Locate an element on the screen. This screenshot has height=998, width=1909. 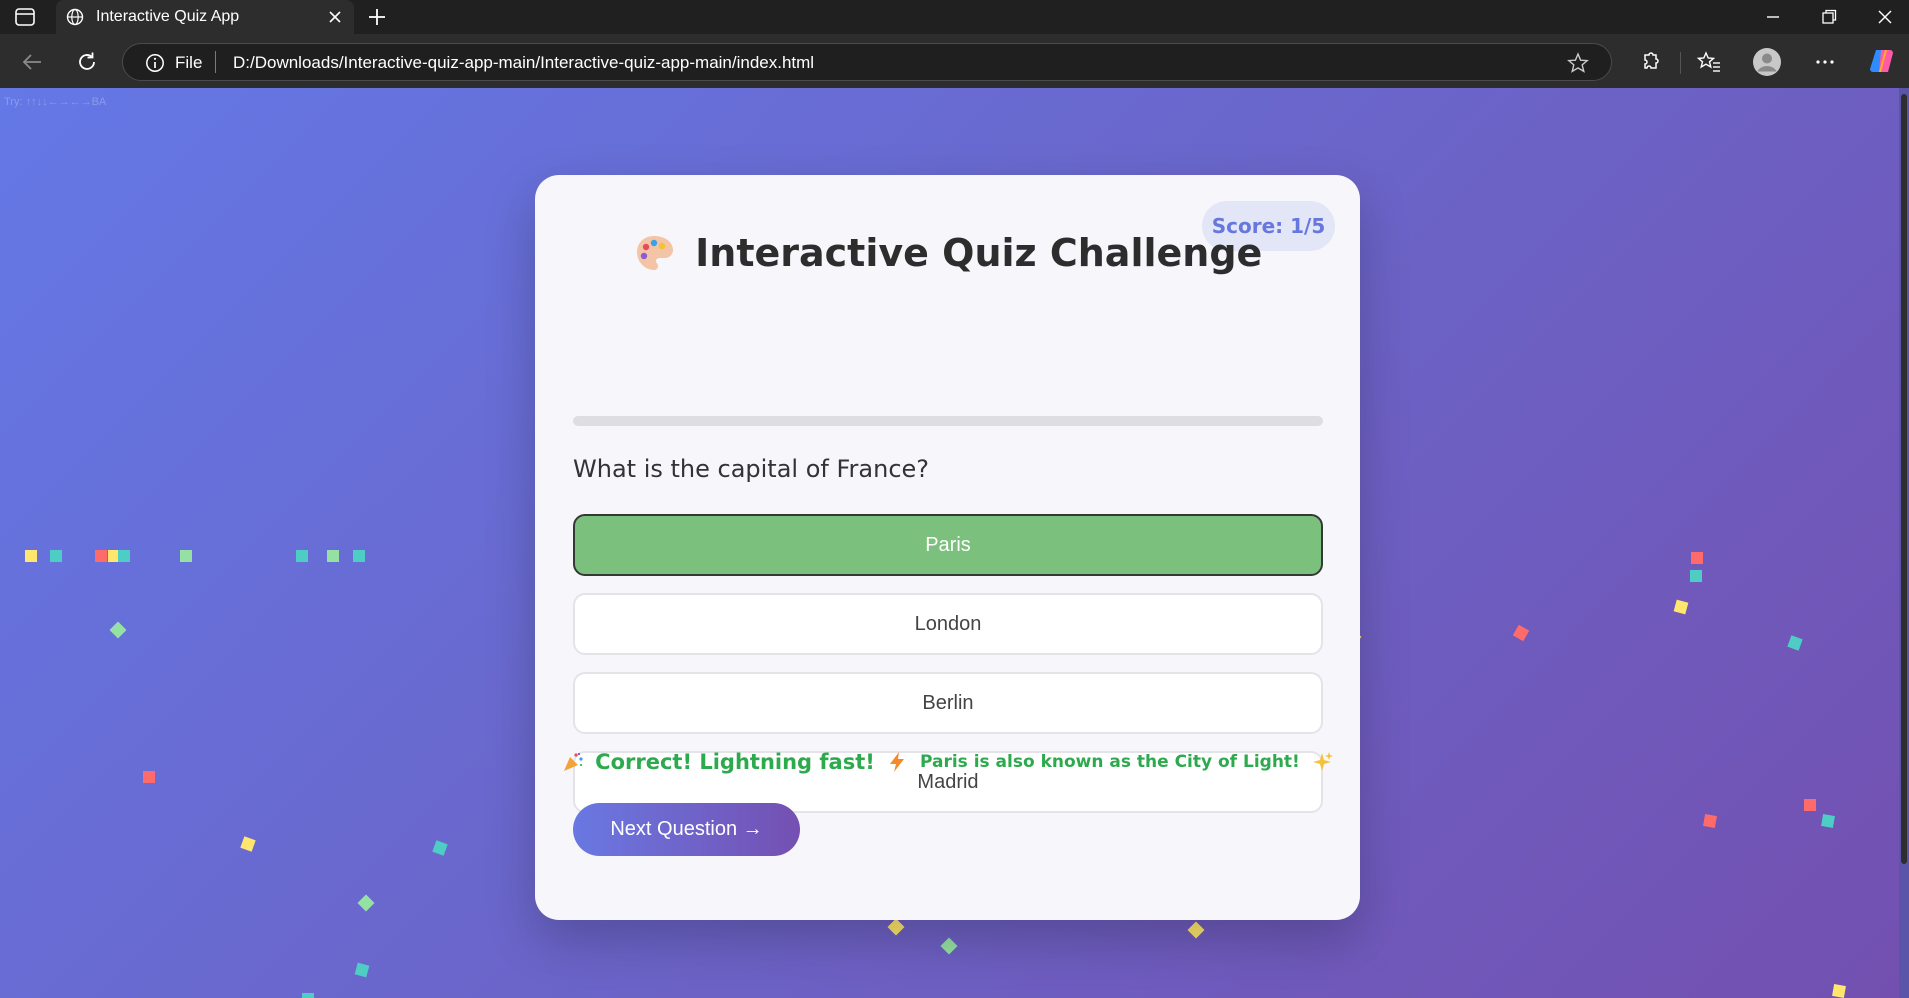
option-berlin: Berlin is located at coordinates (948, 703).